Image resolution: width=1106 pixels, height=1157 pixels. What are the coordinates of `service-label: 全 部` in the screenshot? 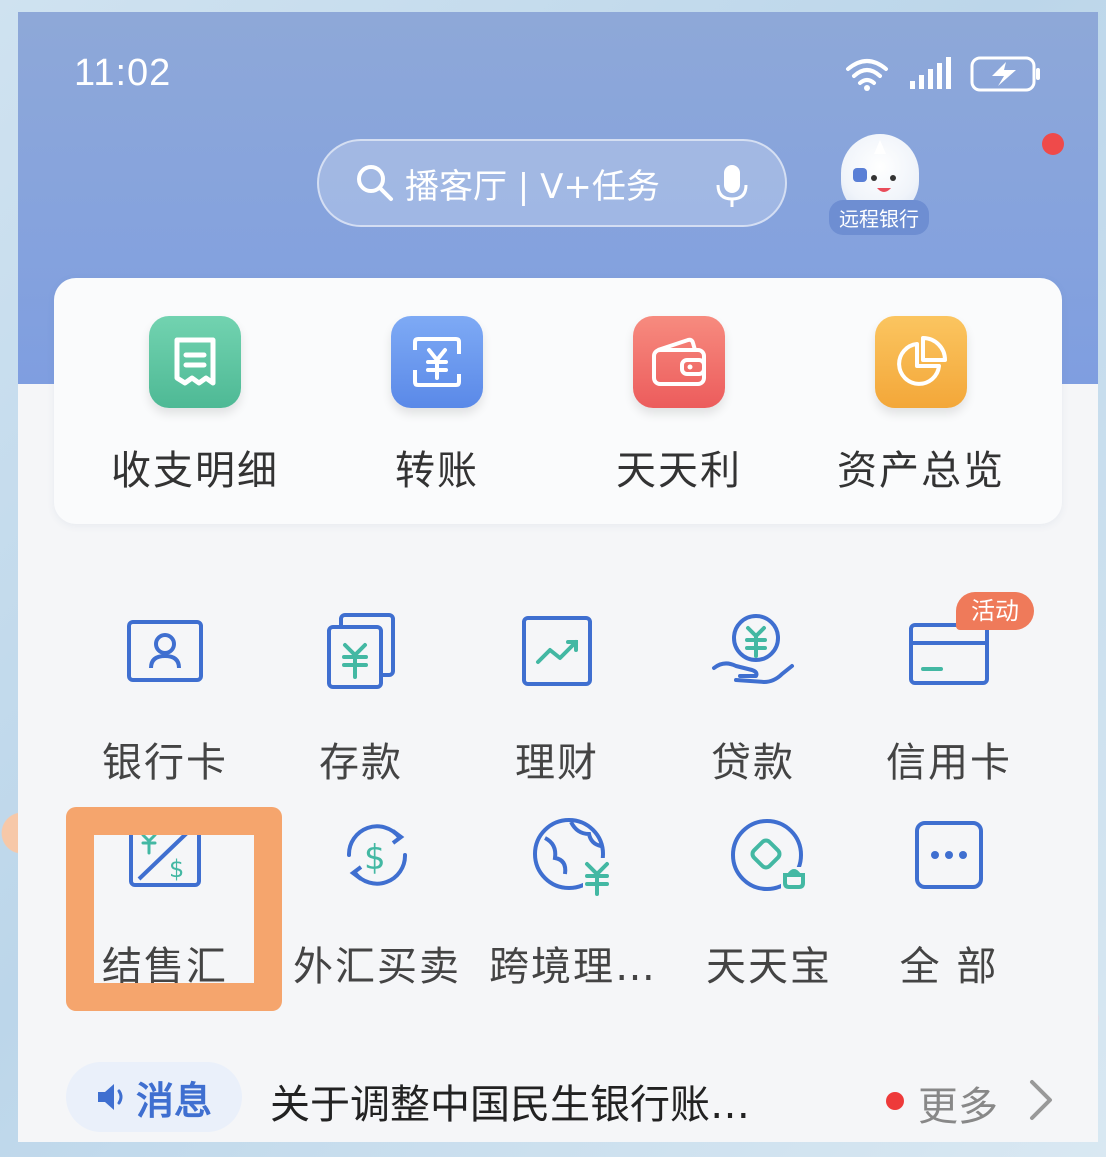 It's located at (949, 967).